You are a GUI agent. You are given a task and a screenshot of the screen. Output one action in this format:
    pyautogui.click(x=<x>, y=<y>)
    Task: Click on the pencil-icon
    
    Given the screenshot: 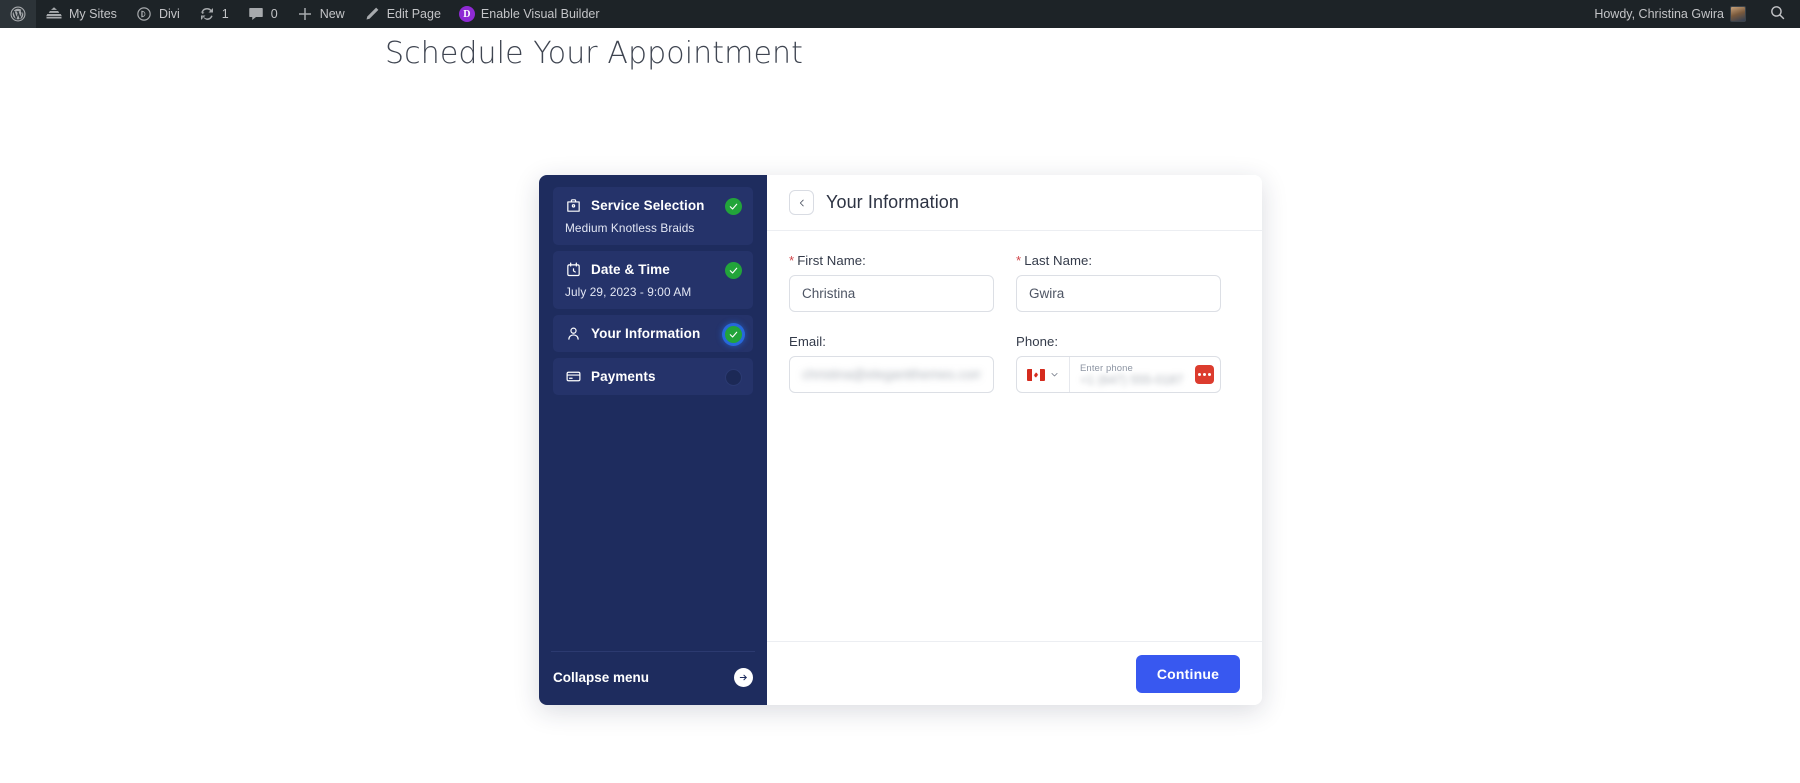 What is the action you would take?
    pyautogui.click(x=372, y=14)
    